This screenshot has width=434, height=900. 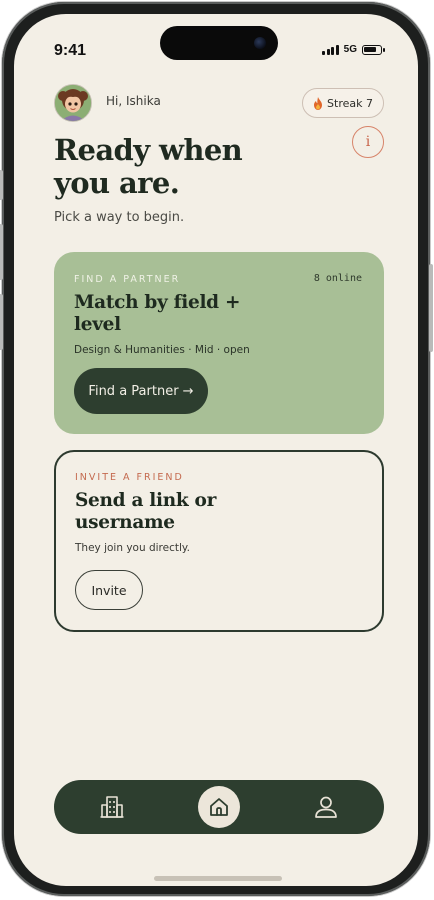 What do you see at coordinates (373, 49) in the screenshot?
I see `battery-icon` at bounding box center [373, 49].